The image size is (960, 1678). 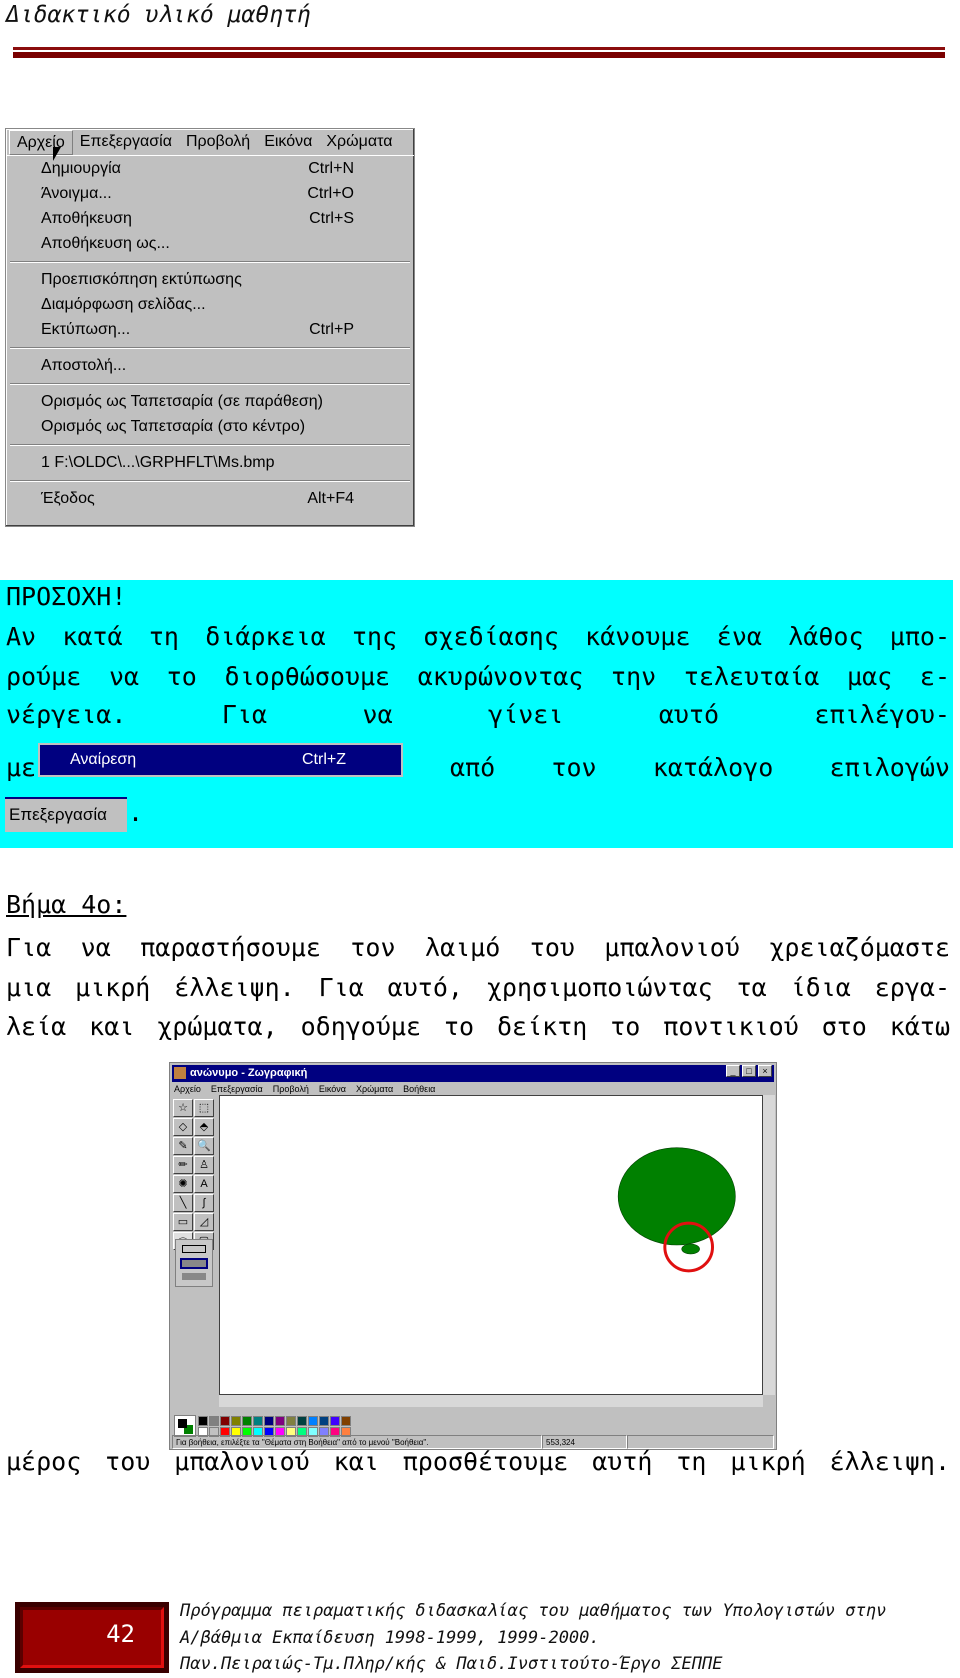 I want to click on menu-item: Προεπισκόπηση εκτύπωσης, so click(x=210, y=279).